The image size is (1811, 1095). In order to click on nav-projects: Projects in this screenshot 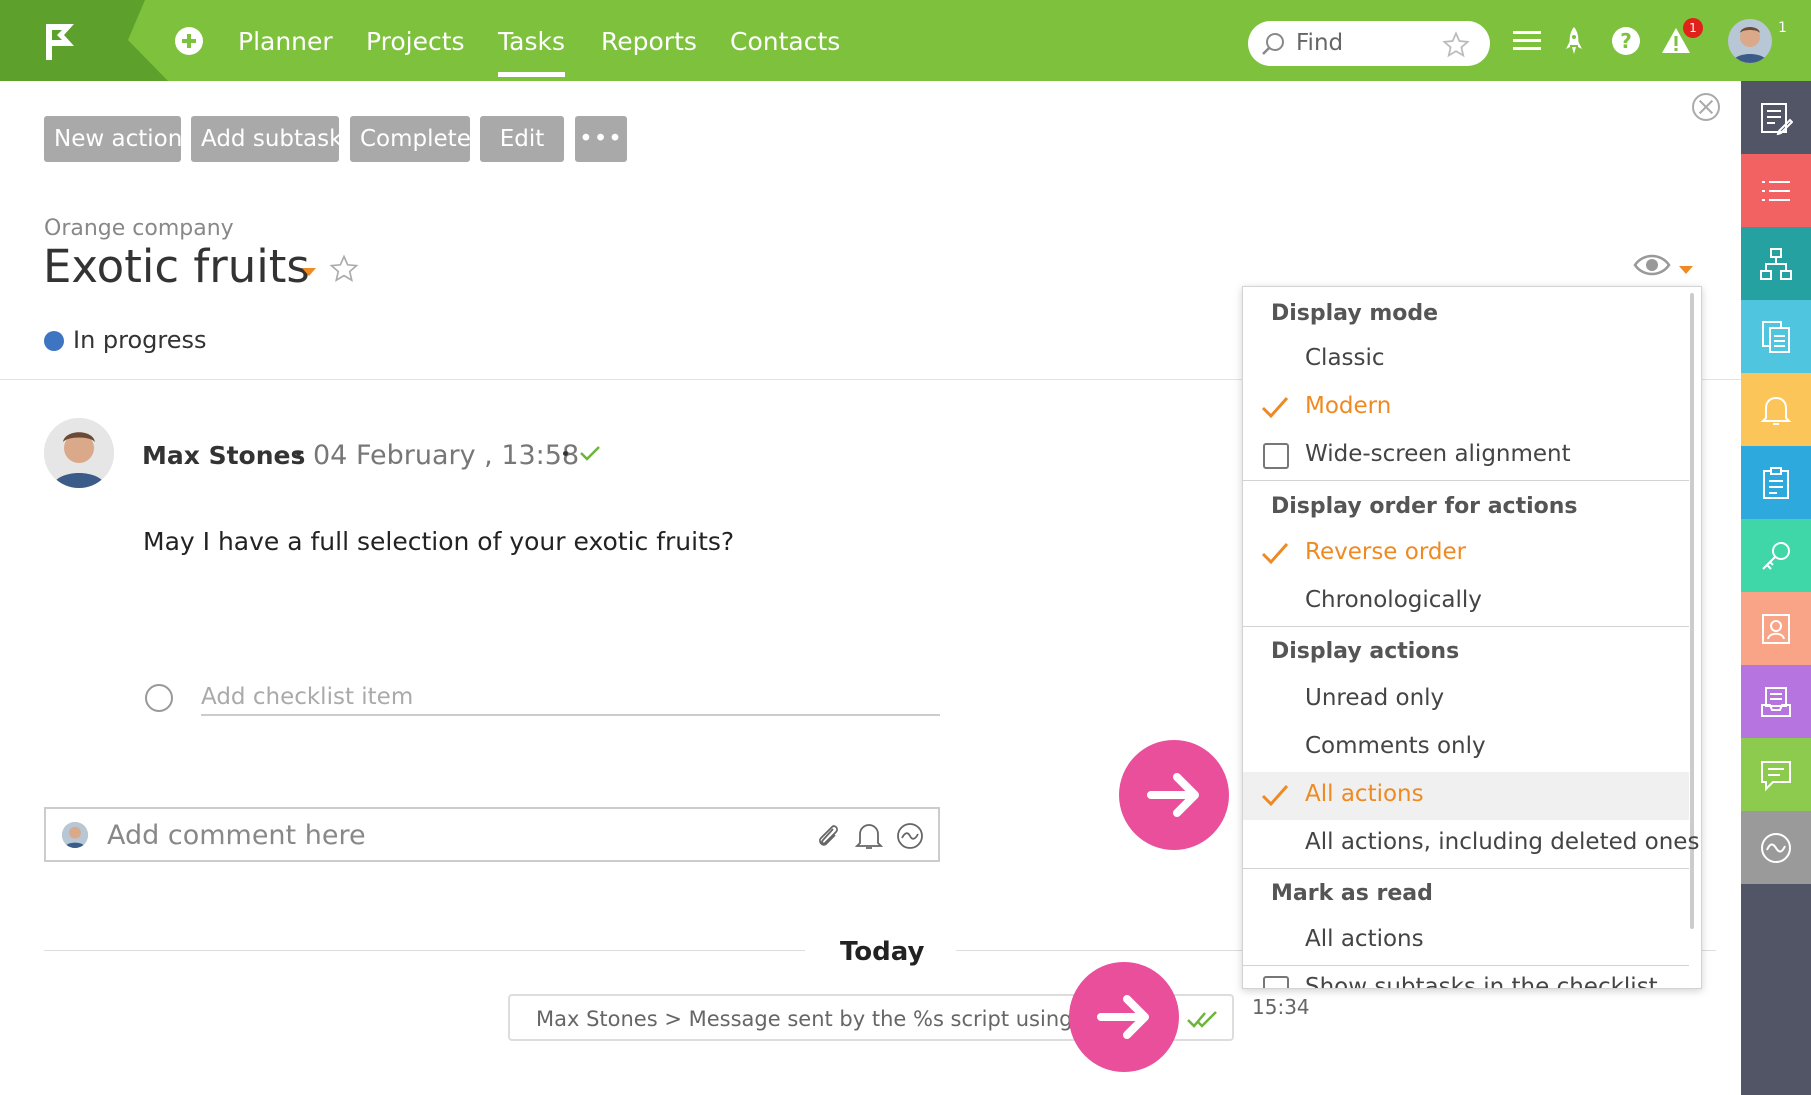, I will do `click(415, 41)`.